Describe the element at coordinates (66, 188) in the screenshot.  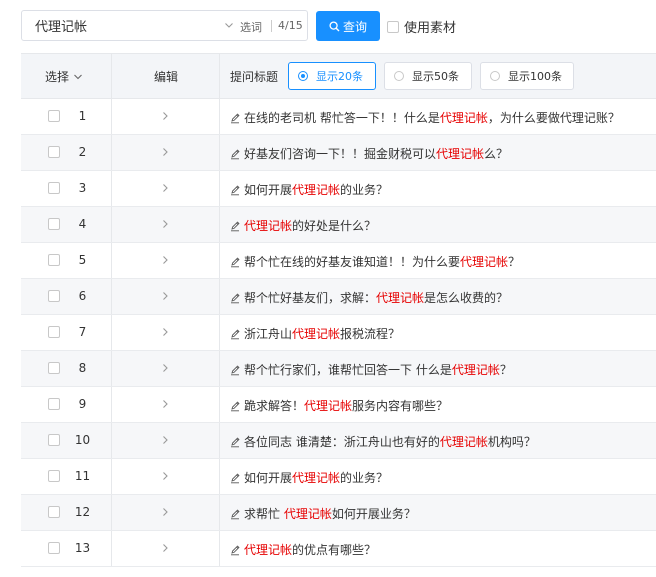
I see `select-cell: 3` at that location.